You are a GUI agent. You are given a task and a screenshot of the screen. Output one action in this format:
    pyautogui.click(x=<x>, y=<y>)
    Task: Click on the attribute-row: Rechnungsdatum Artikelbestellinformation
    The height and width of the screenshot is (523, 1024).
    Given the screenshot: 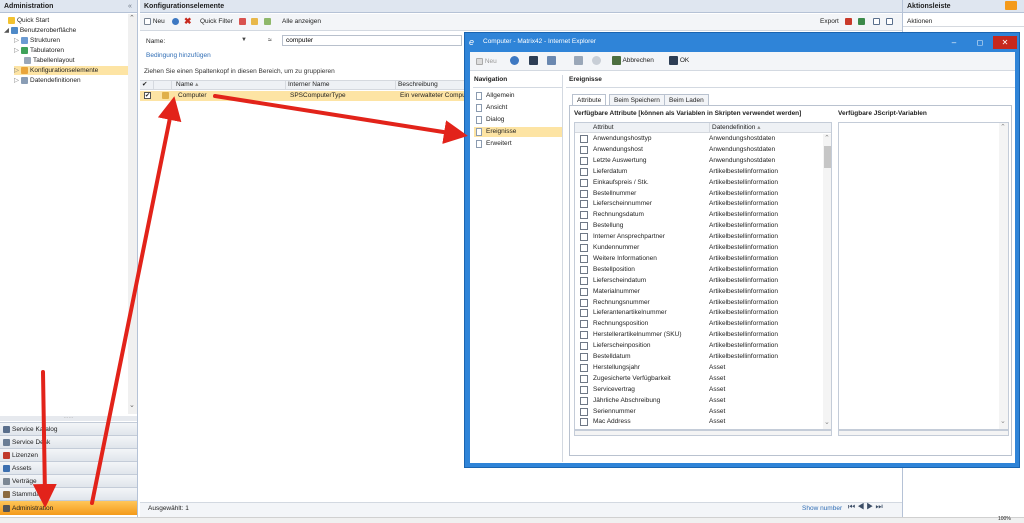 What is the action you would take?
    pyautogui.click(x=697, y=215)
    